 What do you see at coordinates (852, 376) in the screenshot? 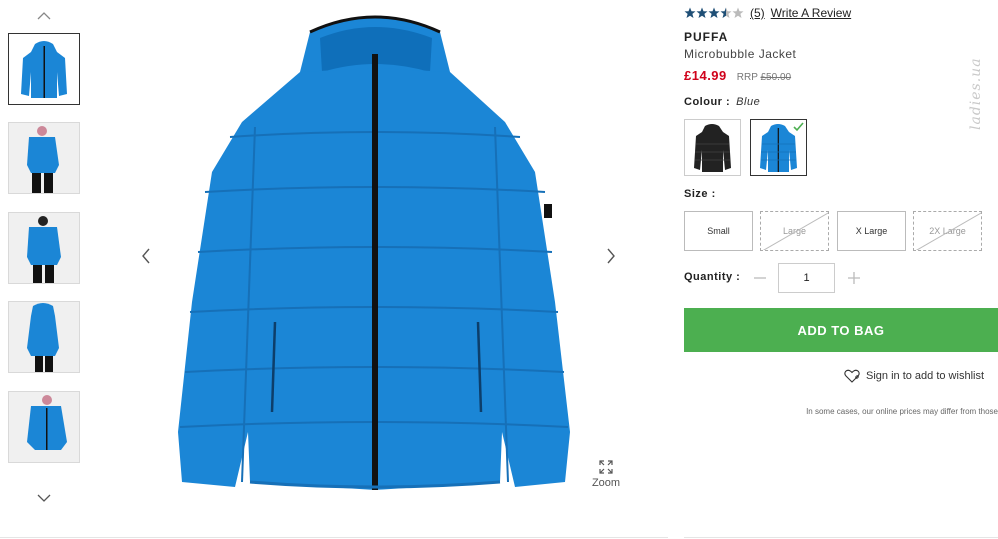
I see `heart-plus-icon` at bounding box center [852, 376].